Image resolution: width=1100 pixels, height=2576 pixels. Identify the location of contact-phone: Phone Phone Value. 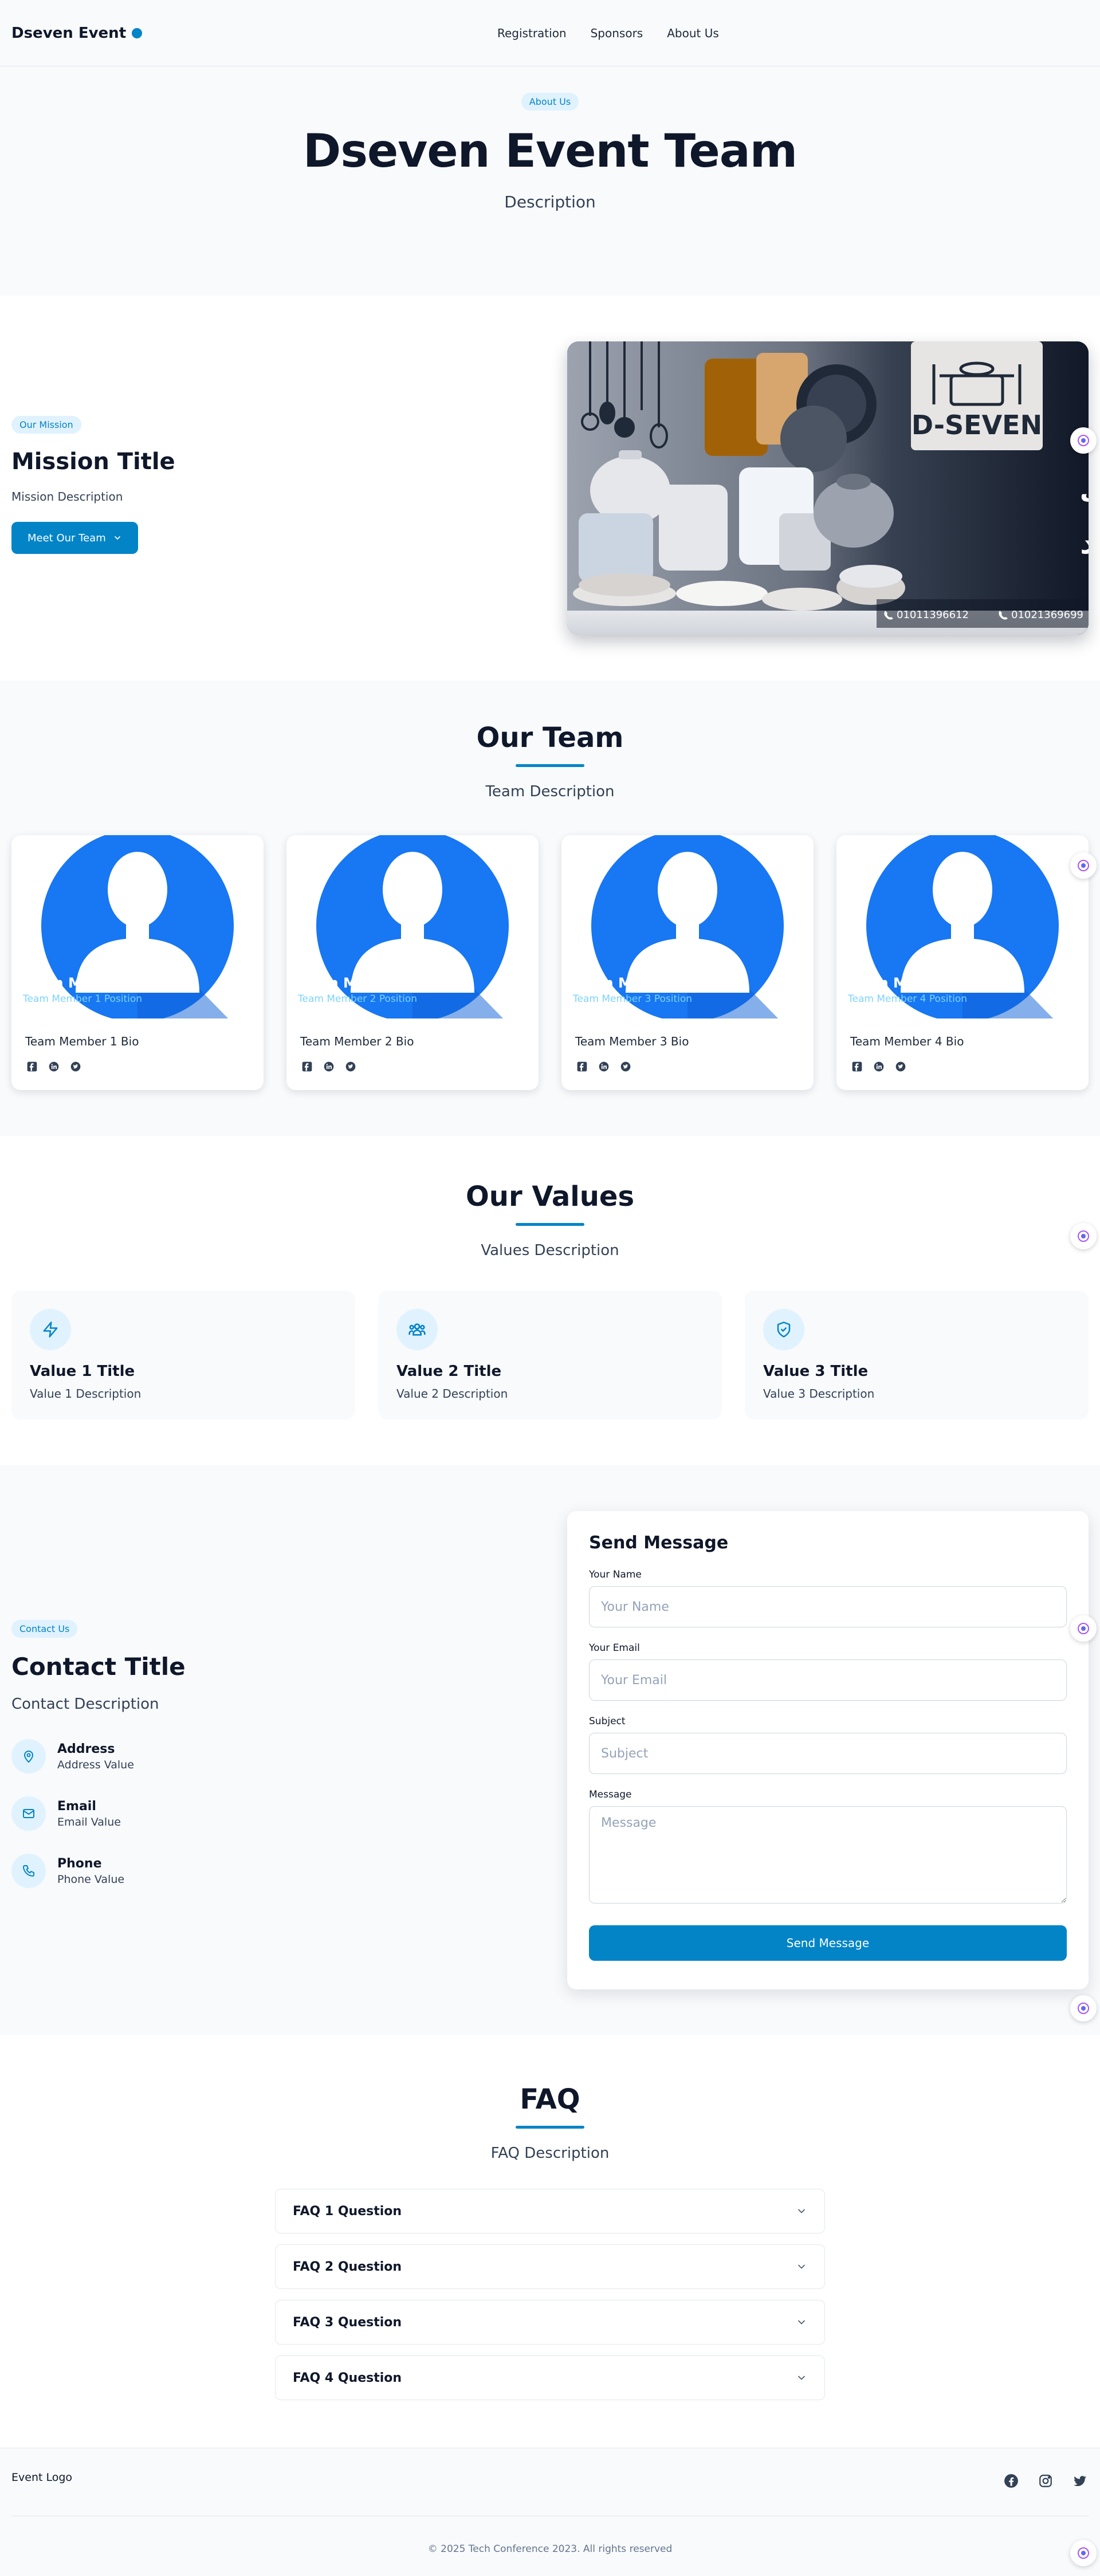
(183, 1871).